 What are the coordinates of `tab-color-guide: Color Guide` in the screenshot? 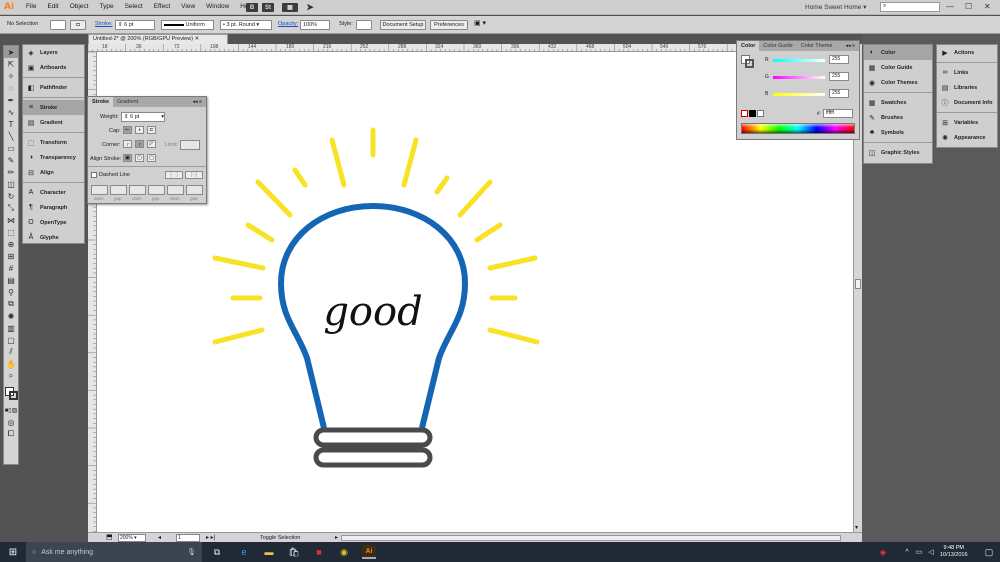 It's located at (777, 46).